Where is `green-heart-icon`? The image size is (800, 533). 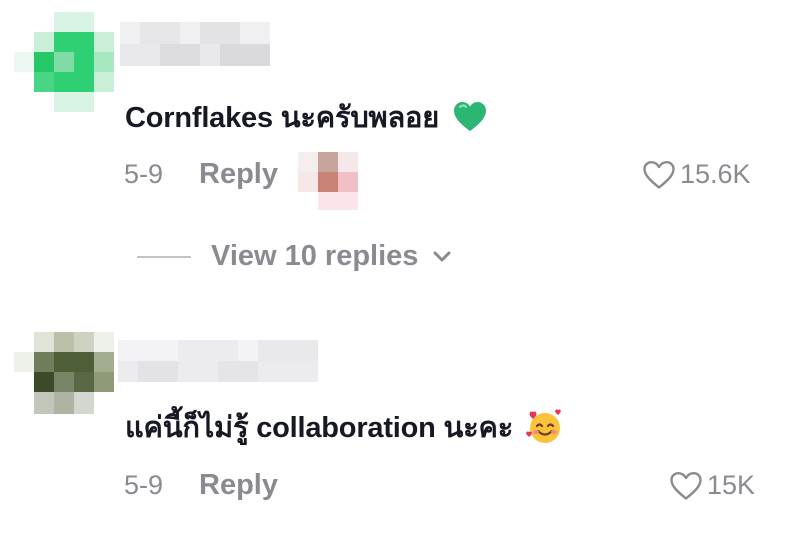
green-heart-icon is located at coordinates (470, 117).